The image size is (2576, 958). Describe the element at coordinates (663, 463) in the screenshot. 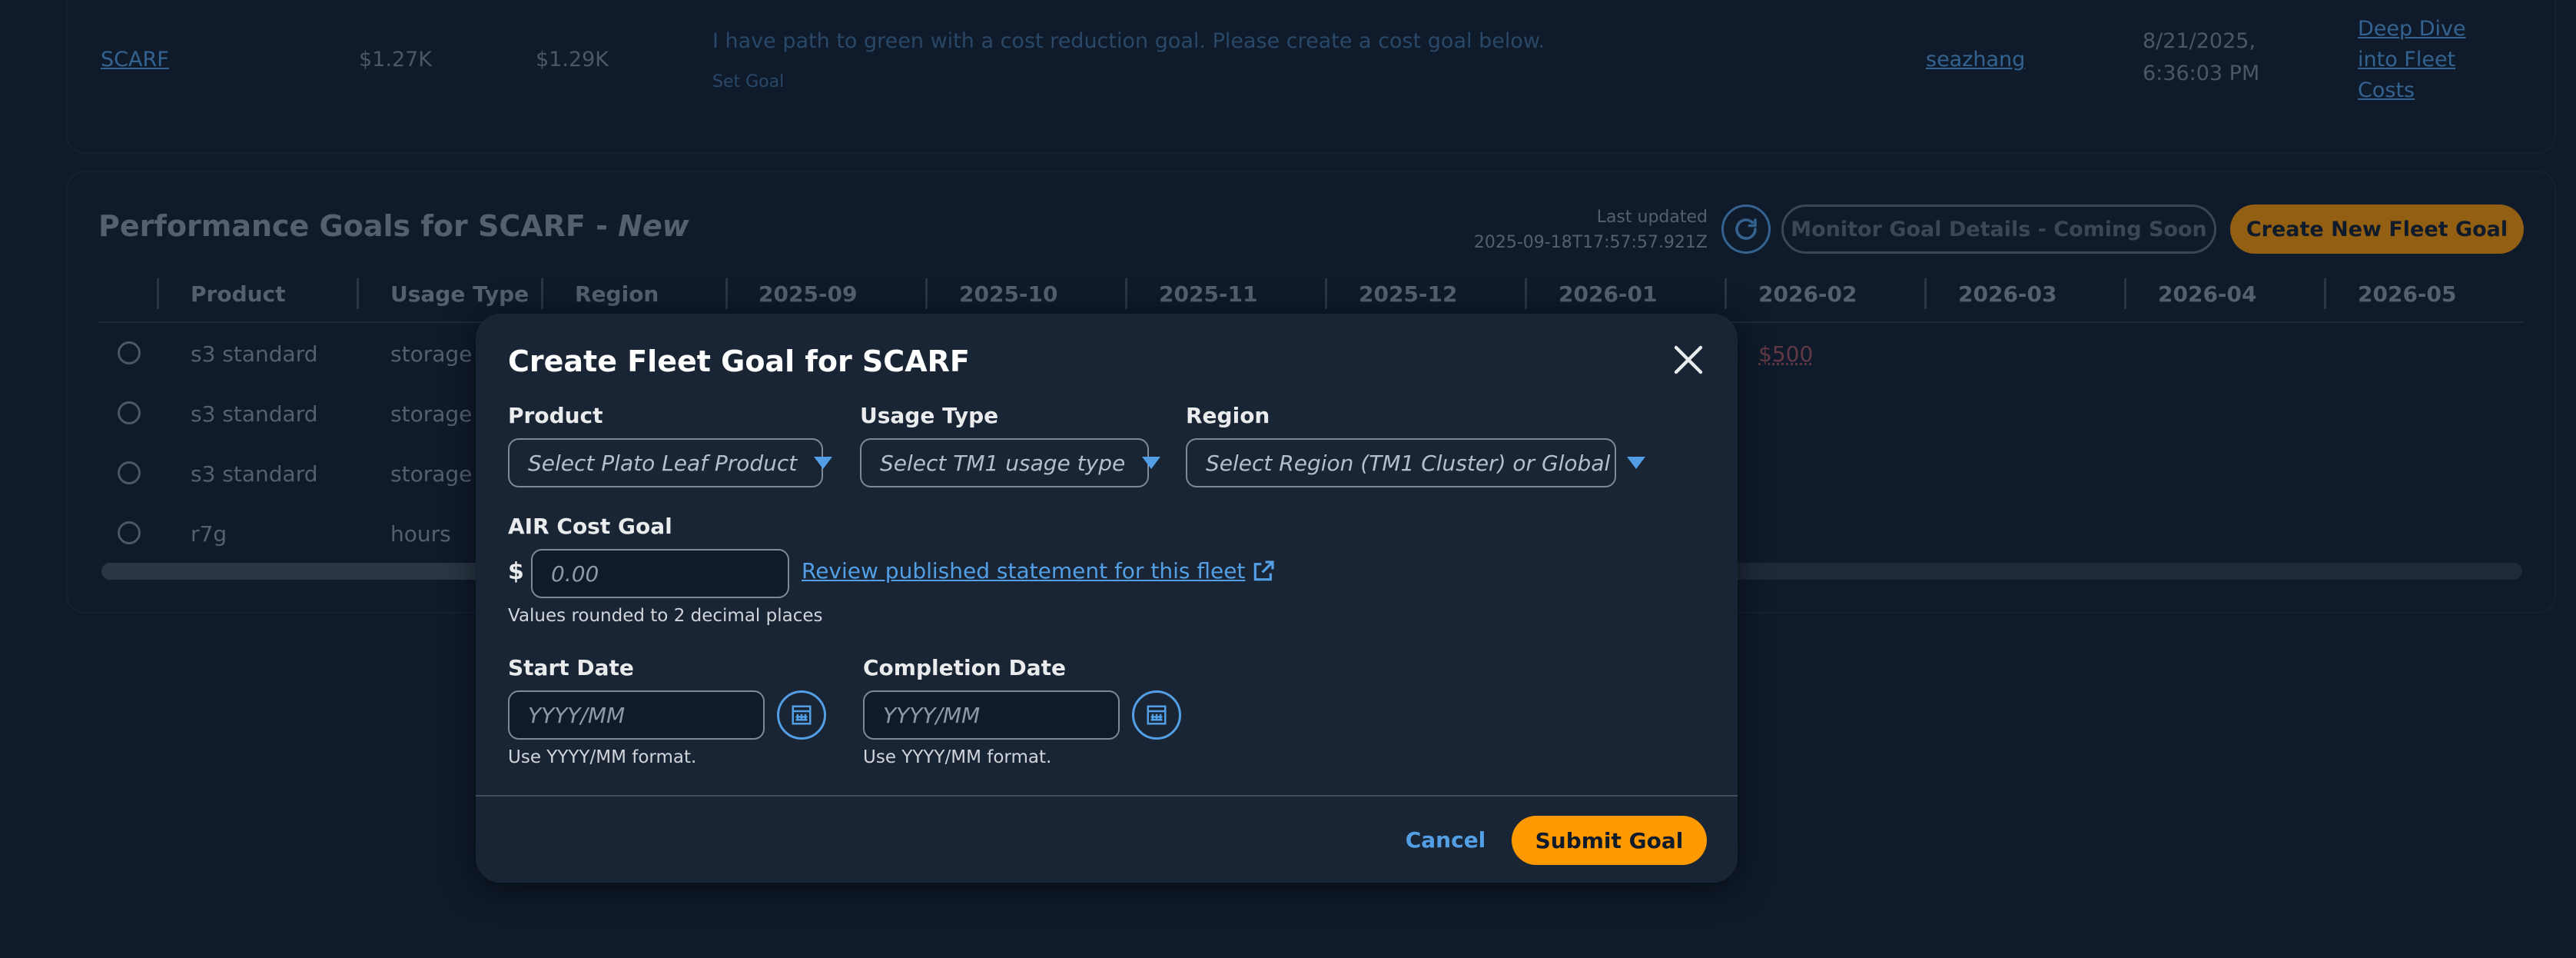

I see `product-select-placeholder: Select Plato Leaf Product` at that location.